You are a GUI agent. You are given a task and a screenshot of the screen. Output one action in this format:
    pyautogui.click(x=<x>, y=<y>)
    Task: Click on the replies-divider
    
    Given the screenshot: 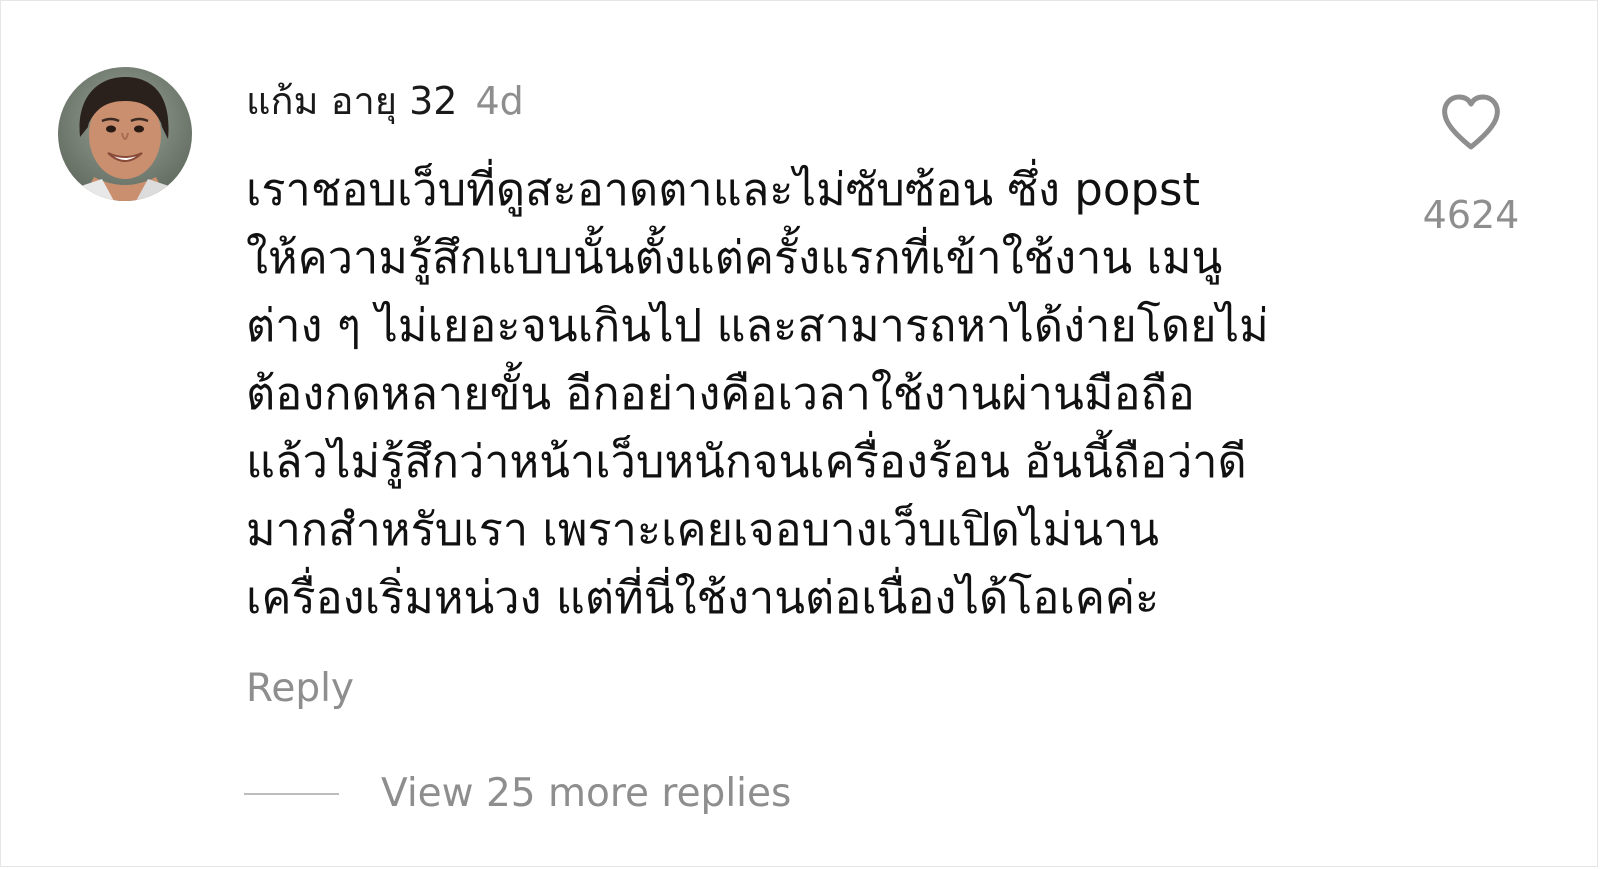 What is the action you would take?
    pyautogui.click(x=291, y=794)
    